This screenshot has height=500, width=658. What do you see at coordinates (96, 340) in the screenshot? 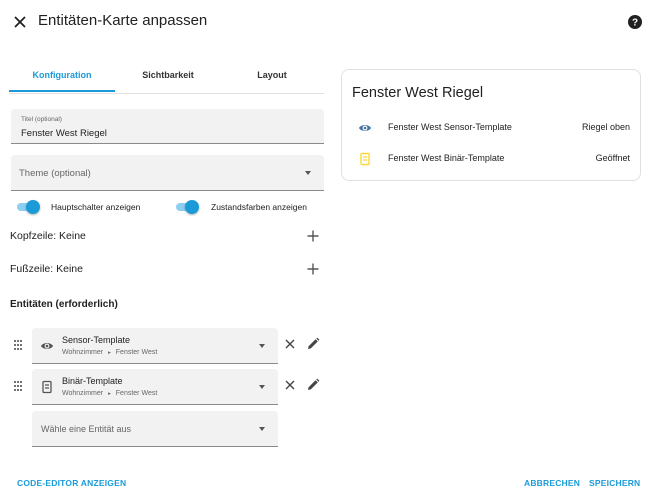
I see `entity-name: Sensor-Template` at bounding box center [96, 340].